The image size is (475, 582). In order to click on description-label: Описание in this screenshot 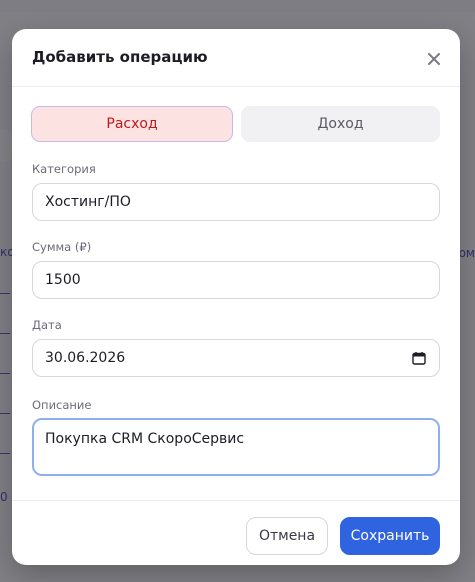, I will do `click(62, 405)`.